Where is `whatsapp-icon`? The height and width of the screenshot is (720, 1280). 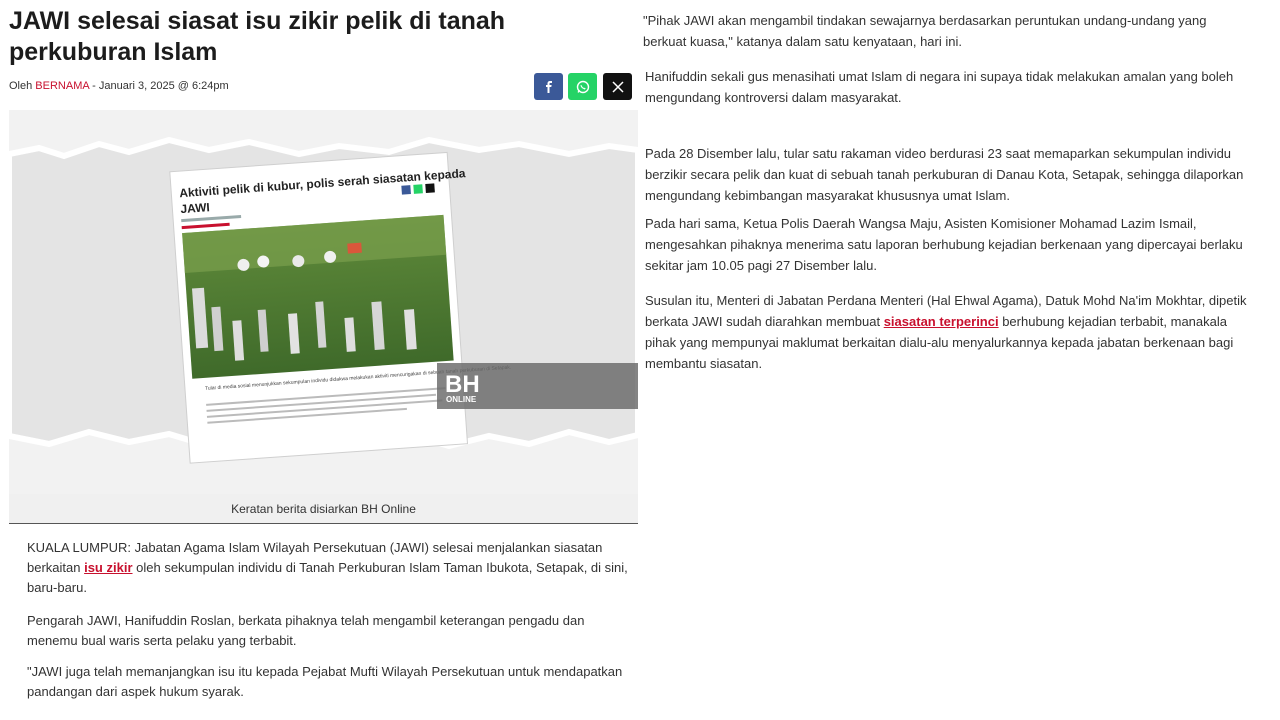 whatsapp-icon is located at coordinates (582, 86).